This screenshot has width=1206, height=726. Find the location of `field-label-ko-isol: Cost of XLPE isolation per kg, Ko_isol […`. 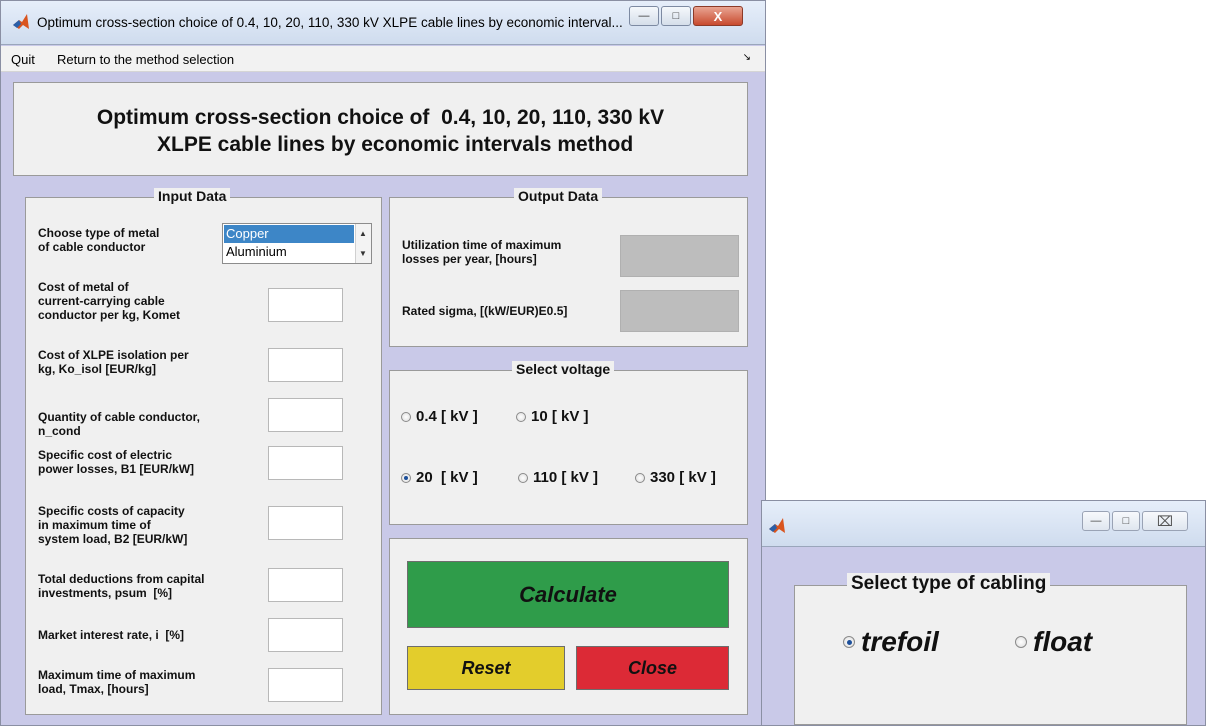

field-label-ko-isol: Cost of XLPE isolation per kg, Ko_isol [… is located at coordinates (113, 362).